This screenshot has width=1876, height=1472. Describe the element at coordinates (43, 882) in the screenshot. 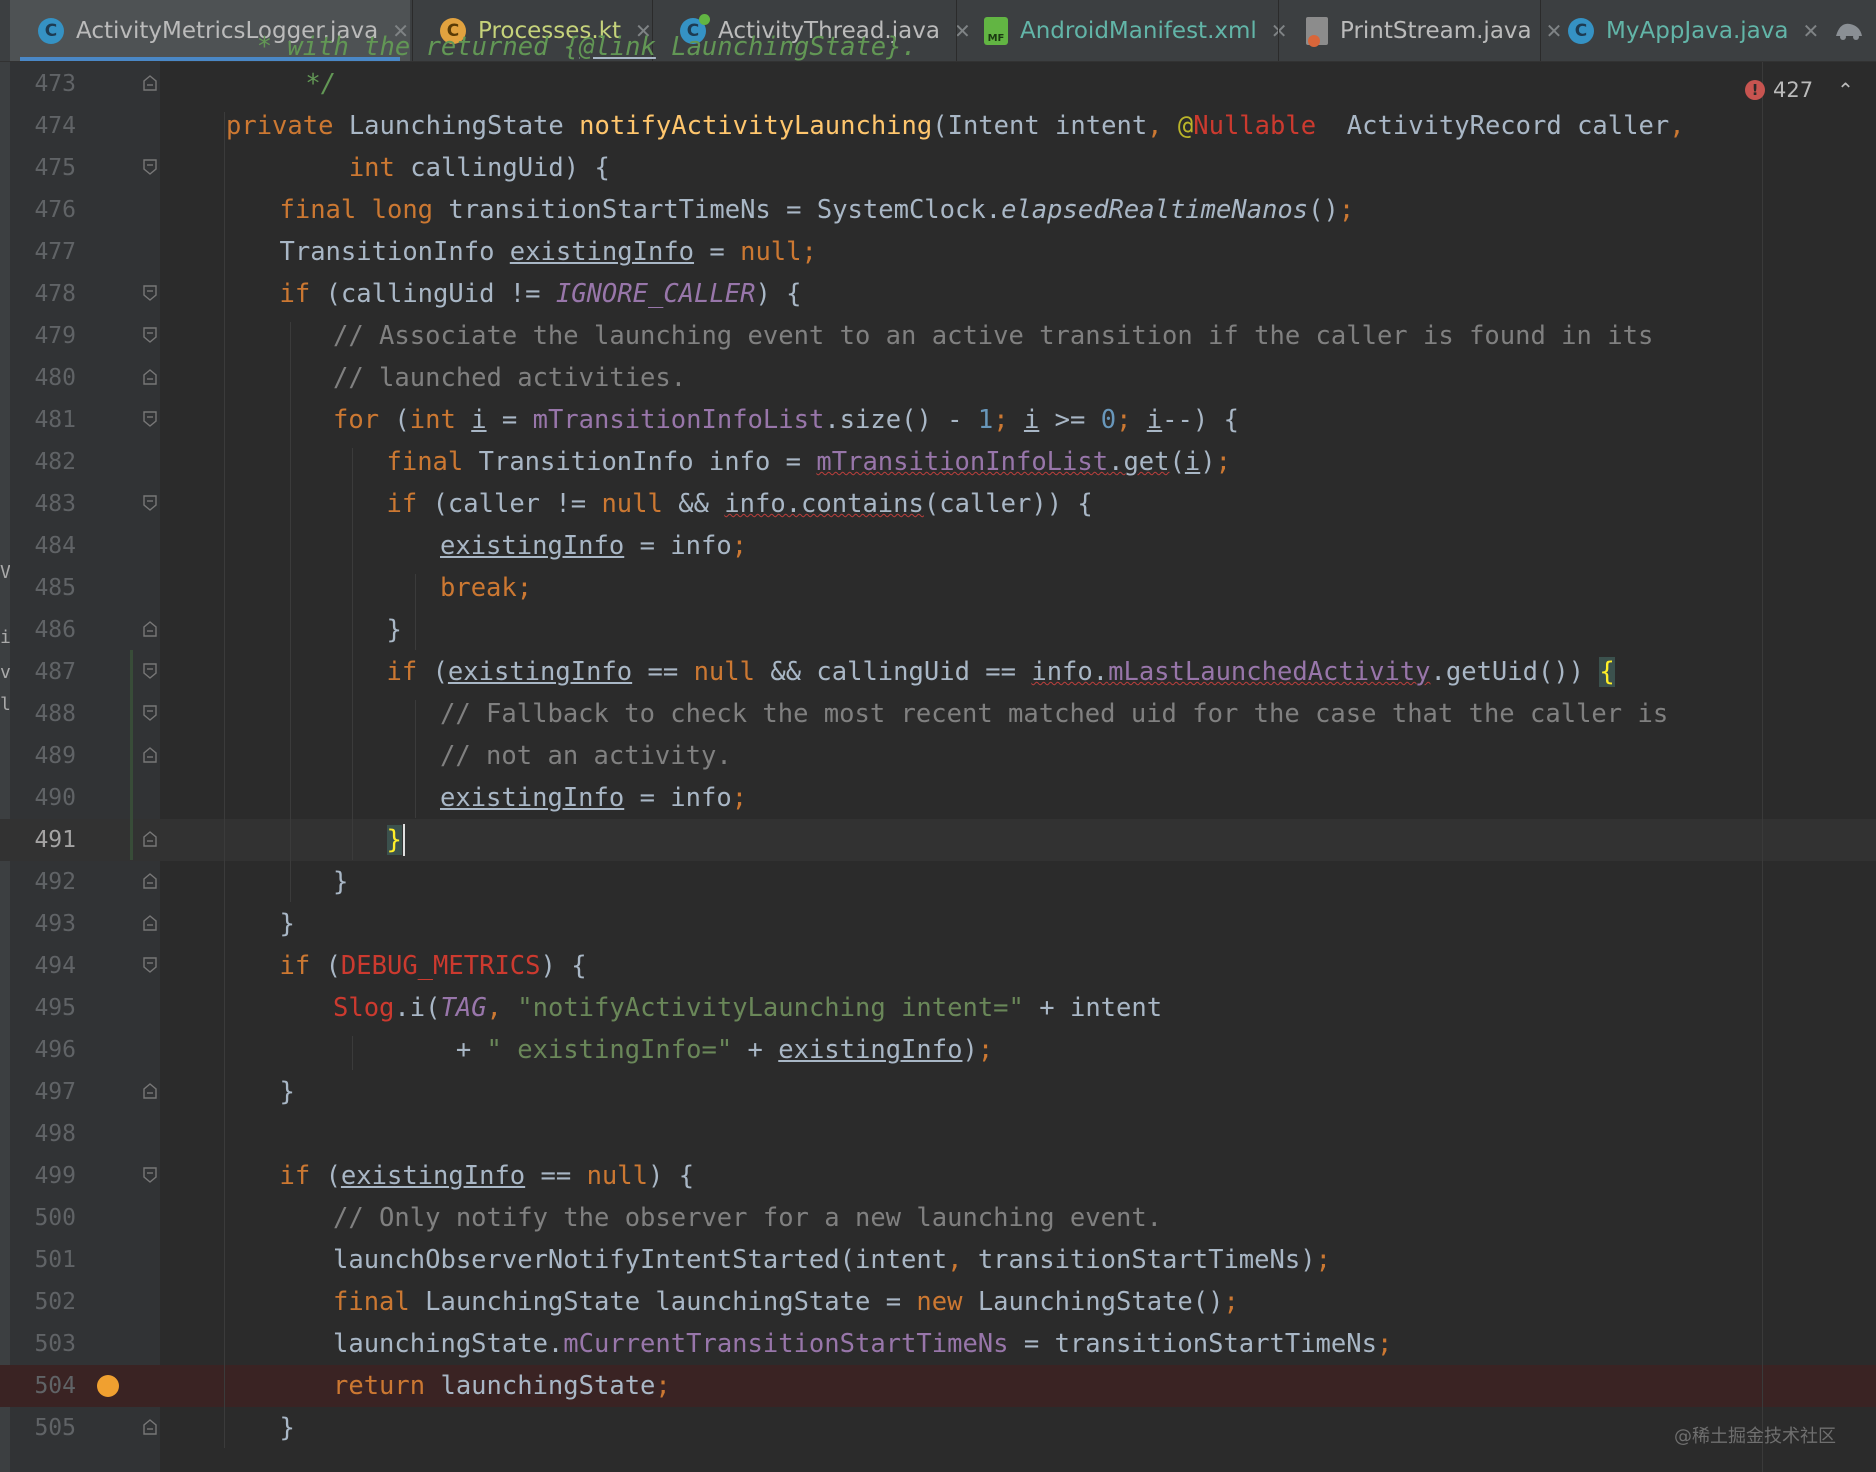

I see `line-number: 492` at that location.